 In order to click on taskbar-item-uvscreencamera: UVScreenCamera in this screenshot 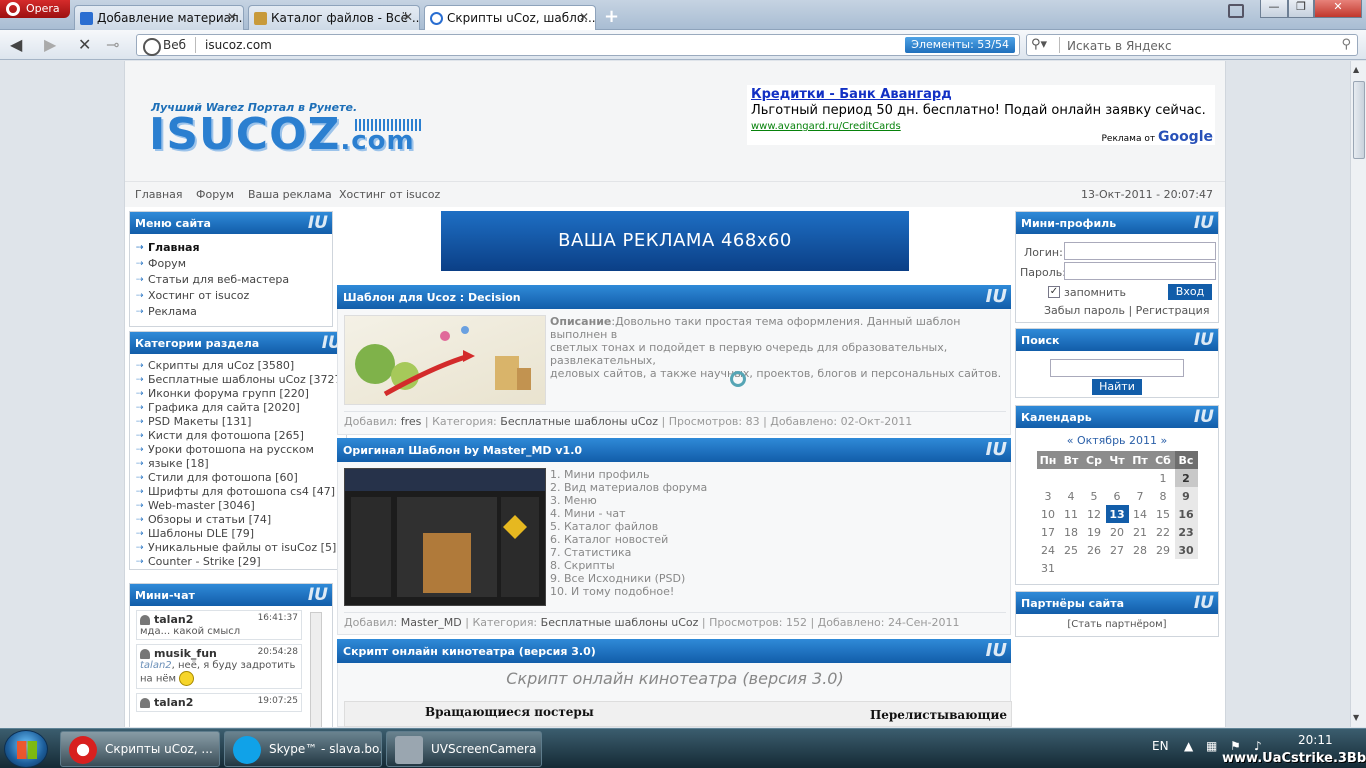, I will do `click(464, 749)`.